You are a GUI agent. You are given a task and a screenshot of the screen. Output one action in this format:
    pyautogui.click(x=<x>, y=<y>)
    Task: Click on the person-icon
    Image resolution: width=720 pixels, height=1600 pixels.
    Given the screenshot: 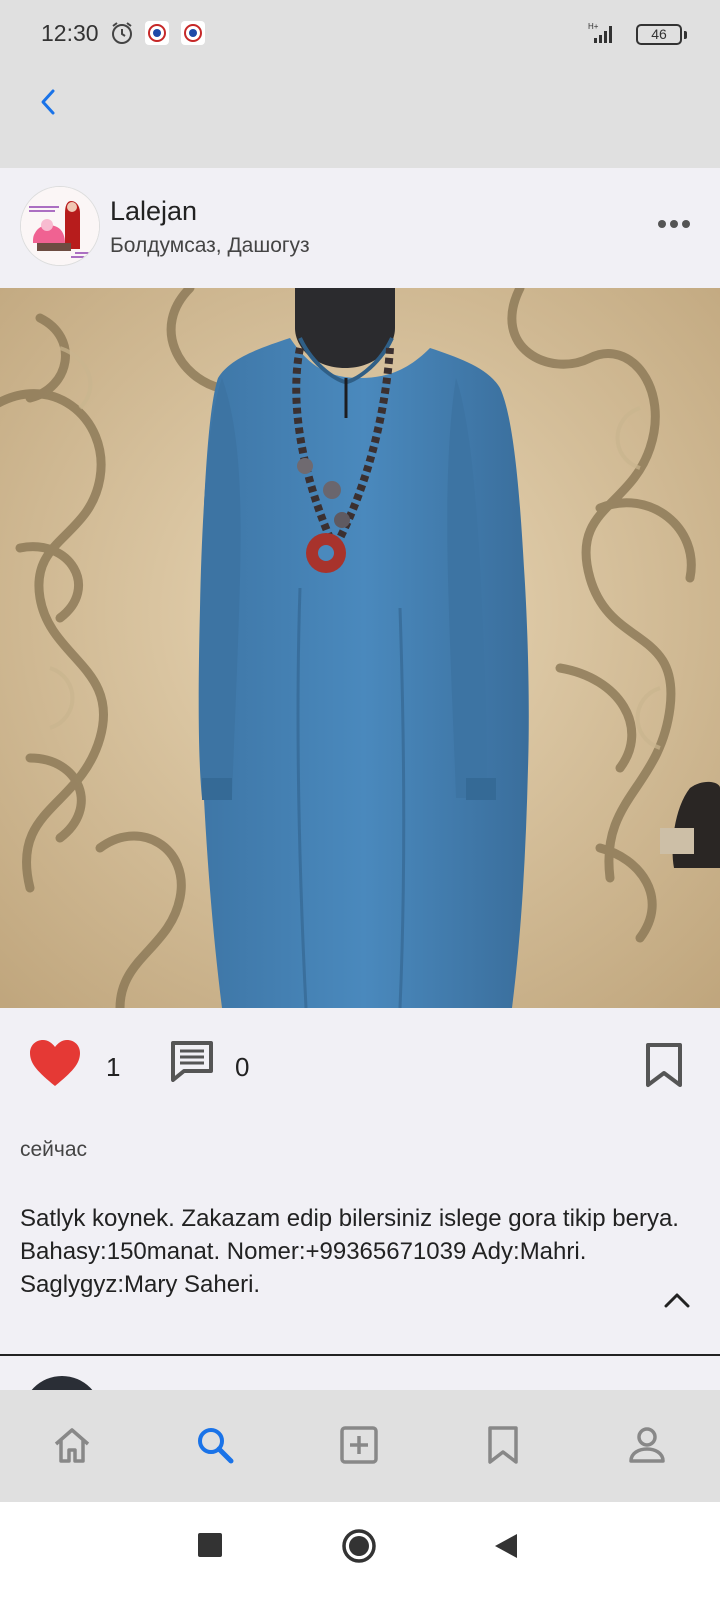 What is the action you would take?
    pyautogui.click(x=647, y=1445)
    